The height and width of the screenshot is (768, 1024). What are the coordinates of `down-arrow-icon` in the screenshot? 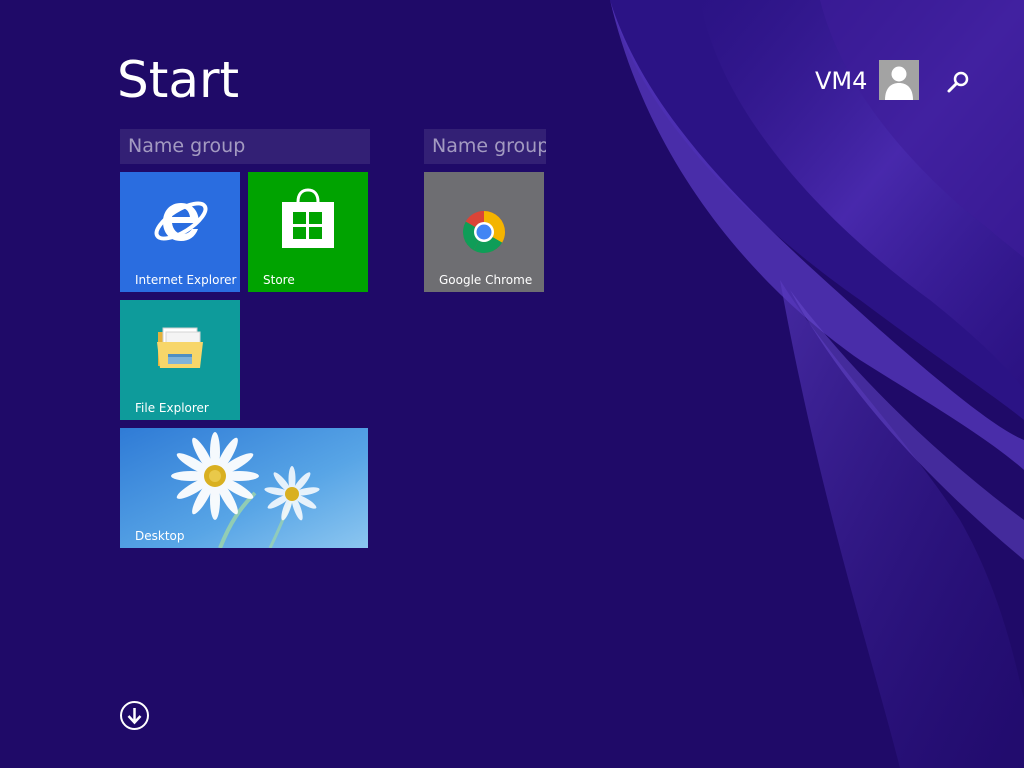 It's located at (134, 715).